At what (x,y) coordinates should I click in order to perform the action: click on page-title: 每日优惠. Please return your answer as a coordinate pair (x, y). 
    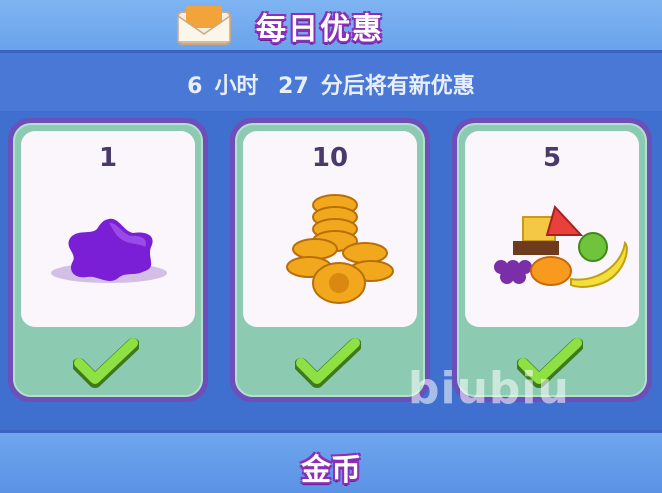
    Looking at the image, I should click on (320, 29).